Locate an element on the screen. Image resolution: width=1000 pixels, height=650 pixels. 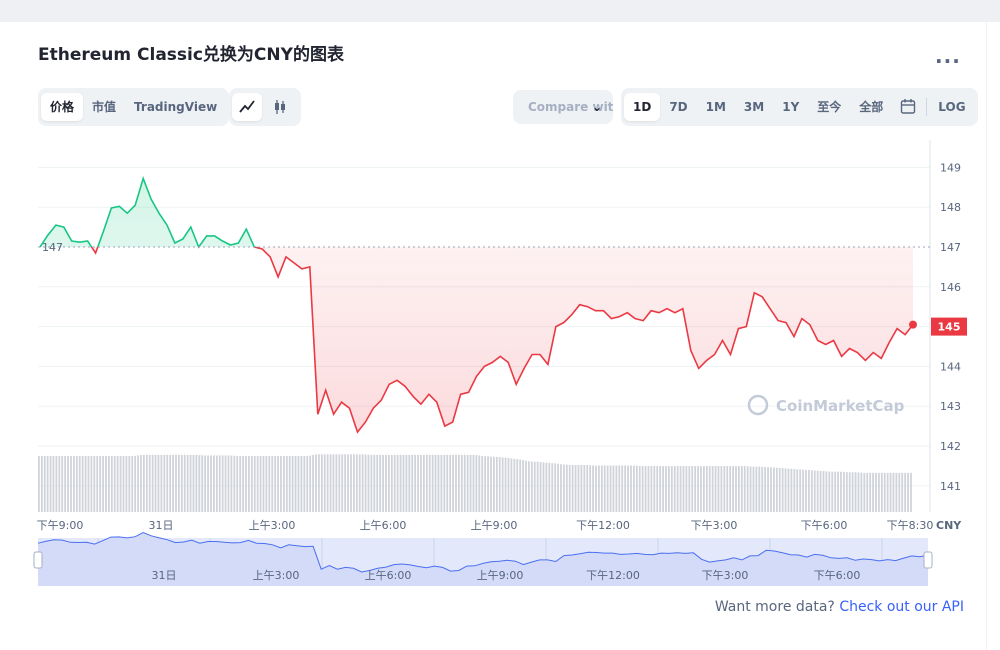
navigator-tick-label: 上午9:00 is located at coordinates (500, 575).